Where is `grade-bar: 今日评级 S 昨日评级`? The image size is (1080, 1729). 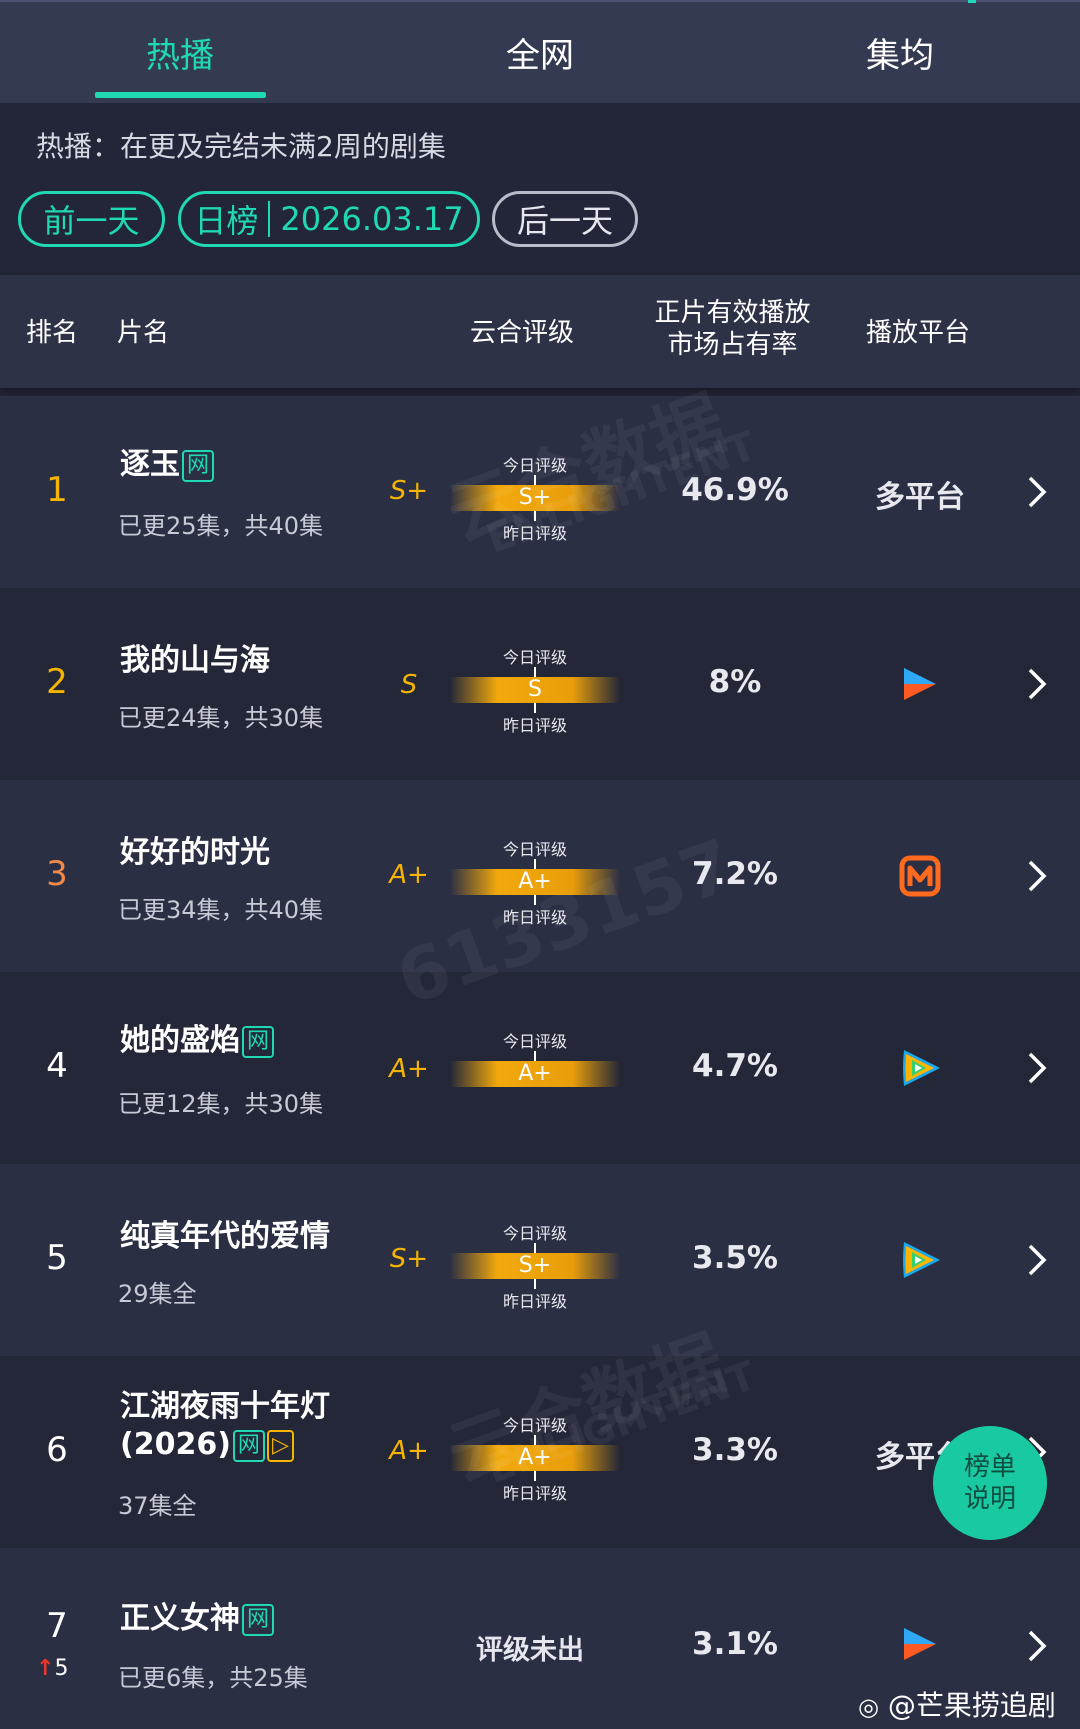
grade-bar: 今日评级 S 昨日评级 is located at coordinates (535, 689).